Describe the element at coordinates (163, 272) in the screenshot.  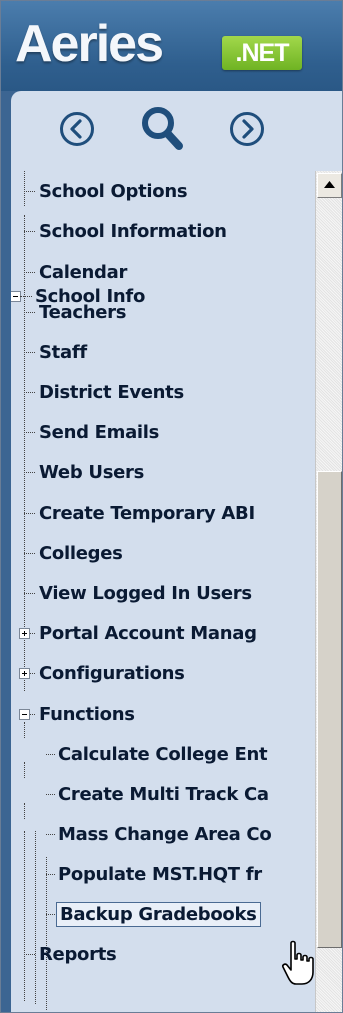
I see `tree-item-calendar: Calendar` at that location.